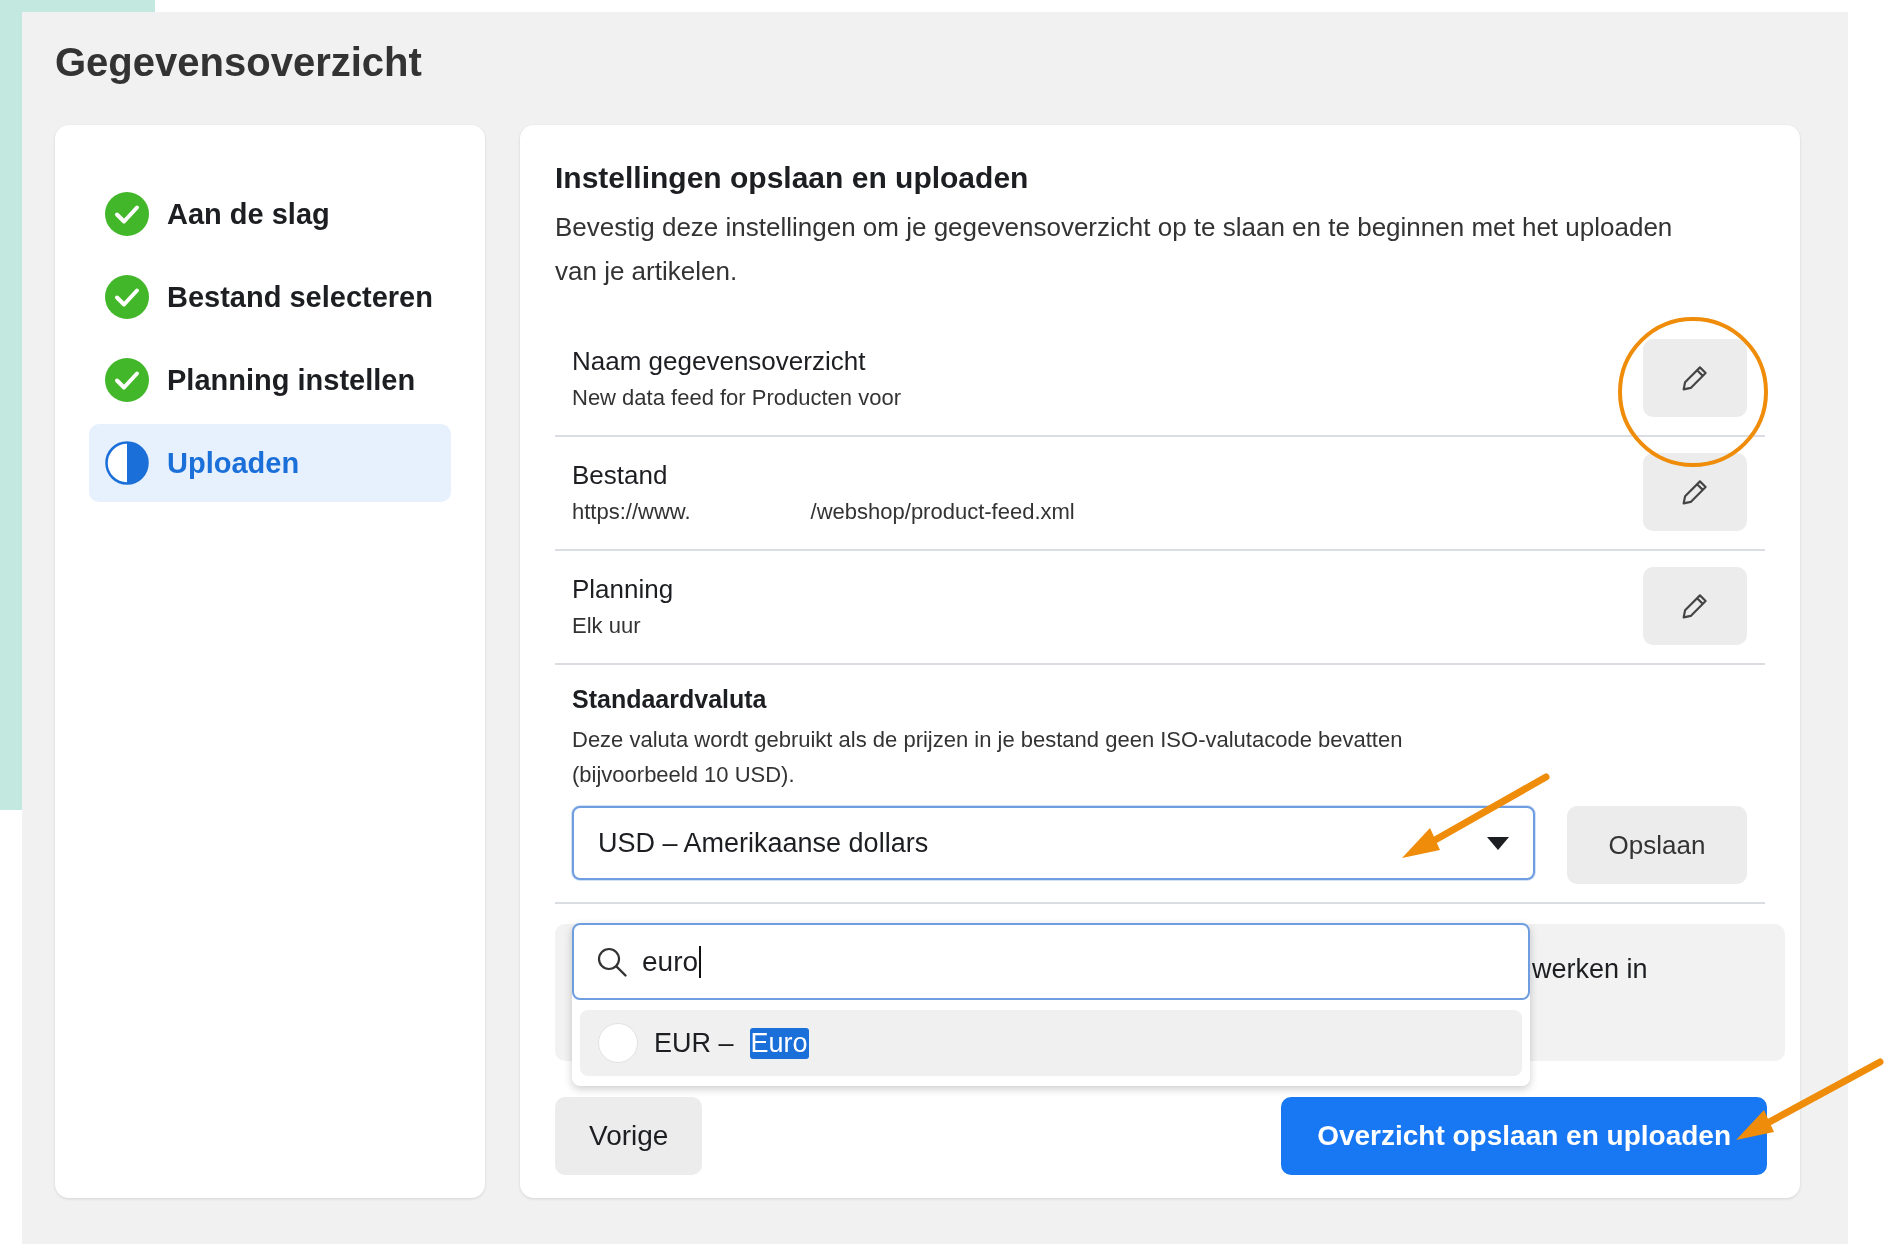  What do you see at coordinates (1053, 843) in the screenshot?
I see `currency-dropdown: USD – Amerikaanse dollars` at bounding box center [1053, 843].